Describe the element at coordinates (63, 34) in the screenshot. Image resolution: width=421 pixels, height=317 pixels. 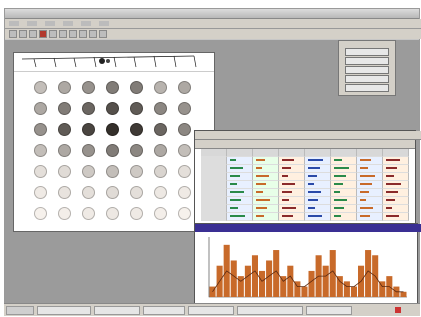
I see `toolbar-button-zoom` at that location.